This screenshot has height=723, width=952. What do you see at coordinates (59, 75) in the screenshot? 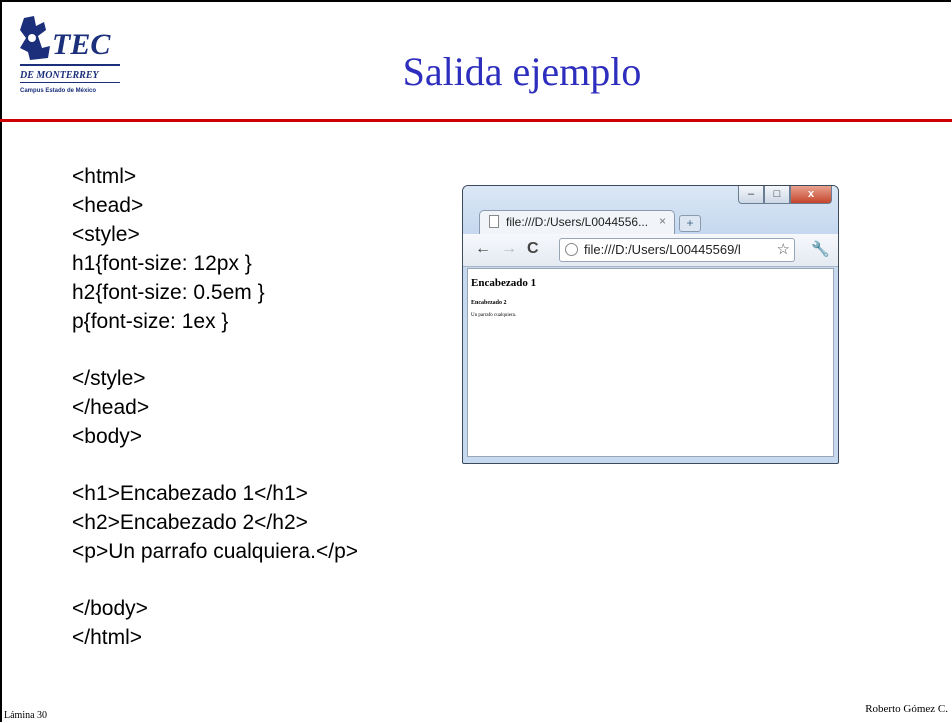
I see `logo-subtitle: DE MONTERREY` at bounding box center [59, 75].